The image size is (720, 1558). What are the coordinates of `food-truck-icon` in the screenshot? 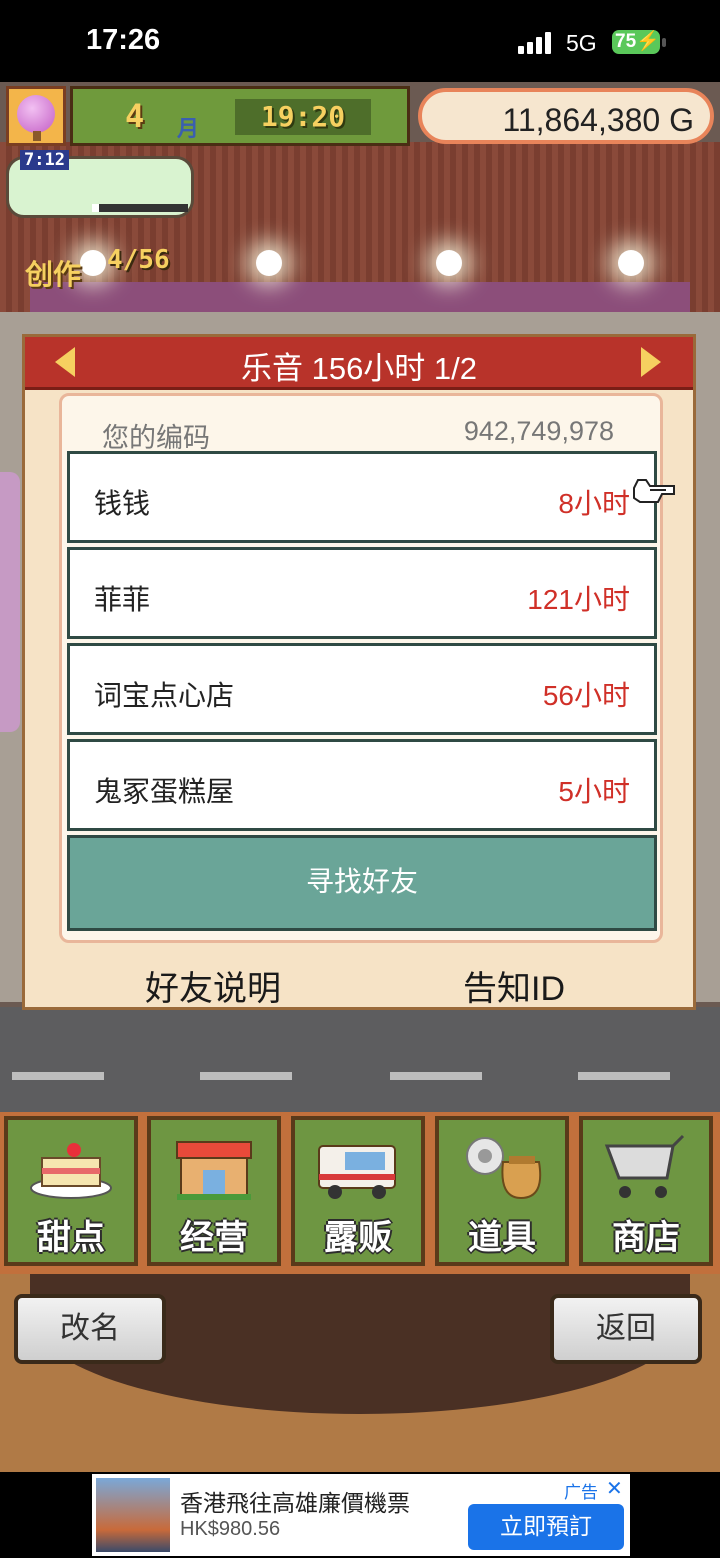 It's located at (357, 1172).